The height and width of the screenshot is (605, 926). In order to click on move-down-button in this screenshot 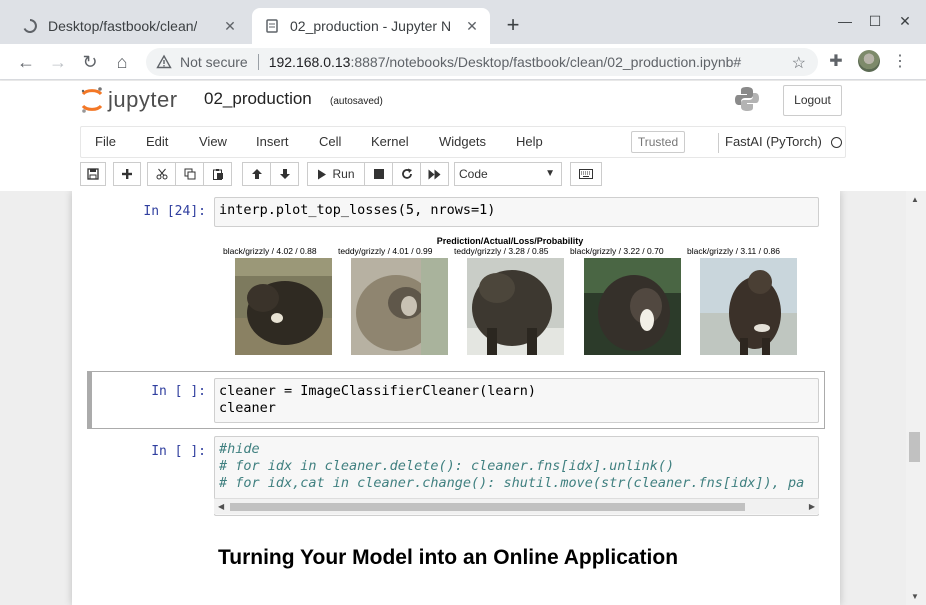, I will do `click(284, 174)`.